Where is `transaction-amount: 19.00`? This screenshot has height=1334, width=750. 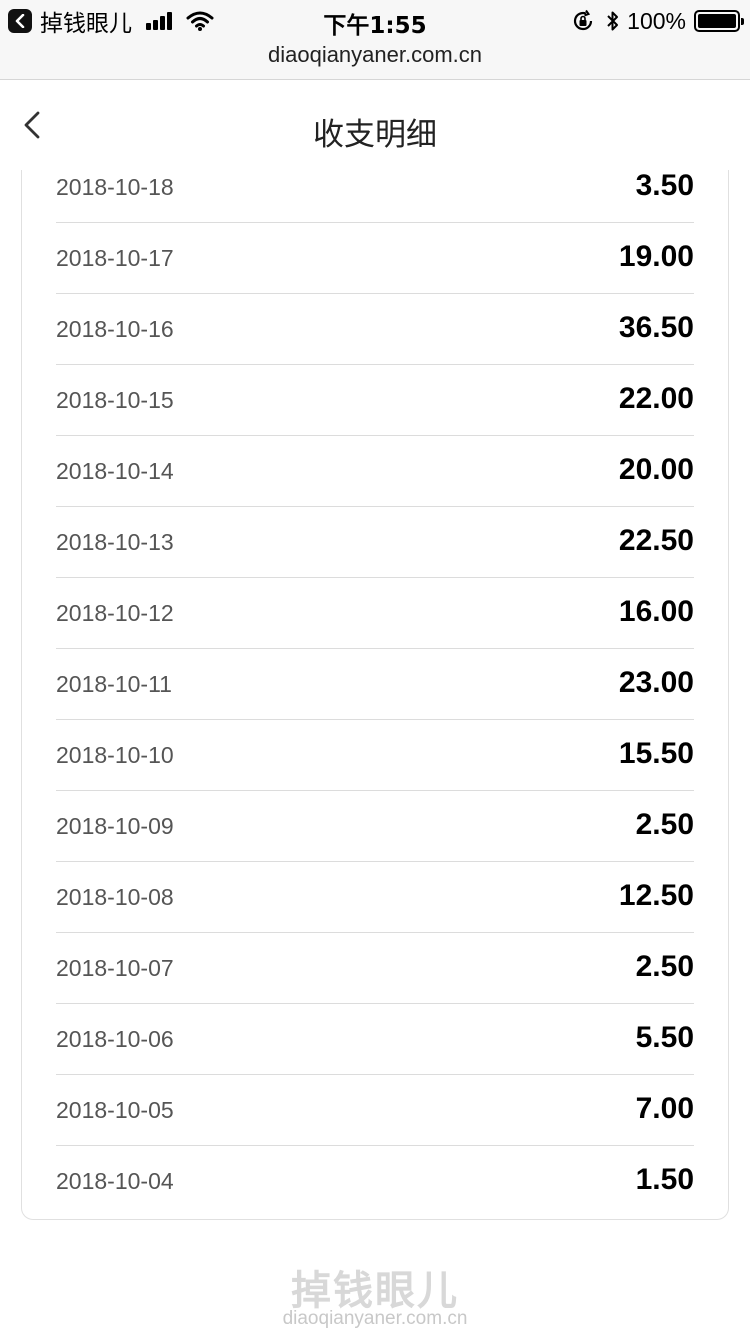
transaction-amount: 19.00 is located at coordinates (656, 256).